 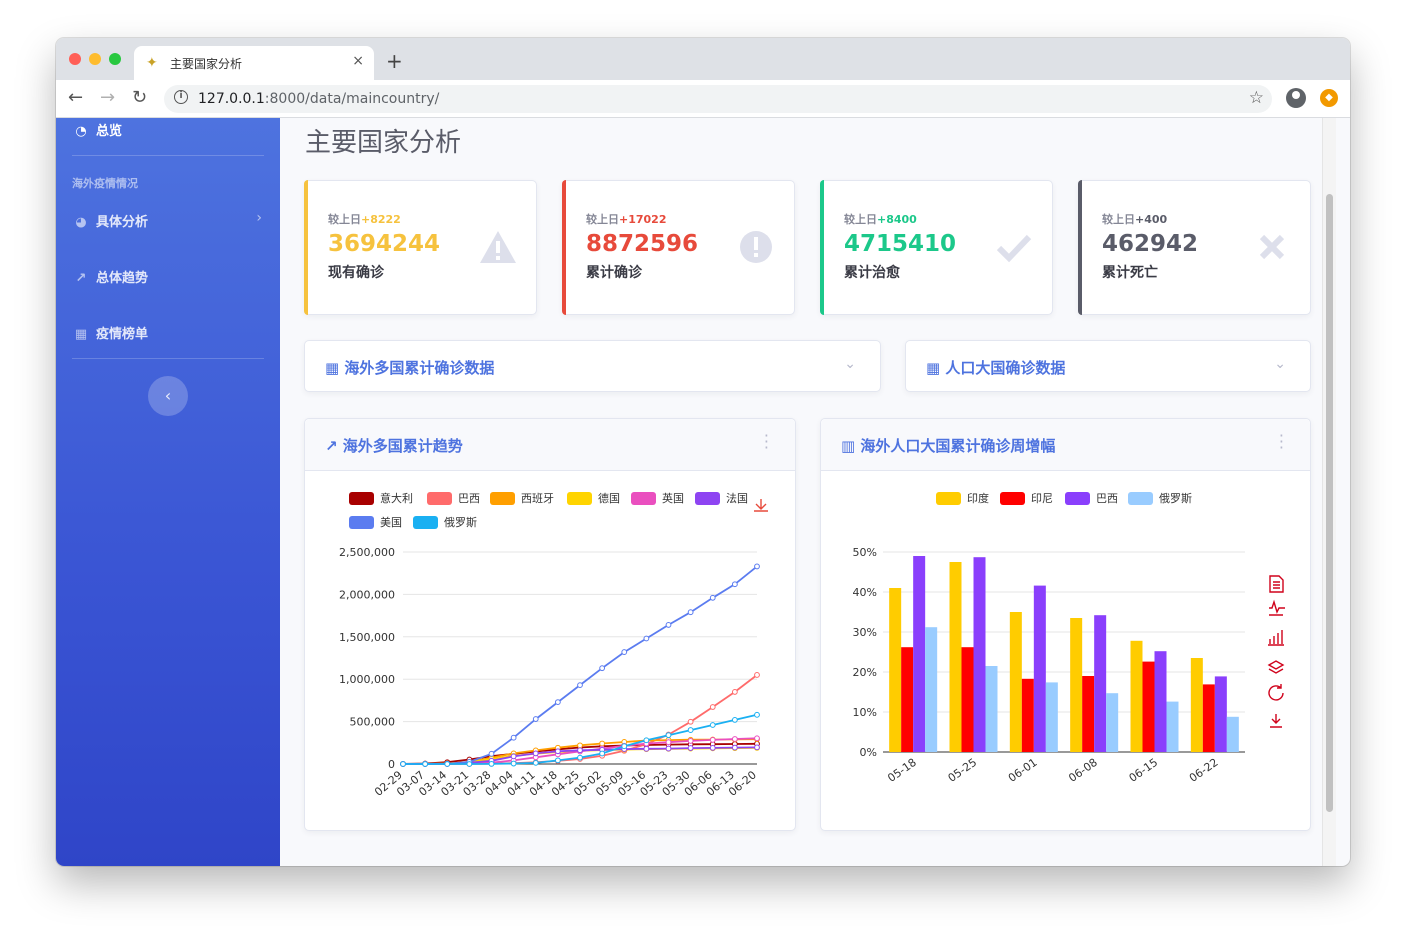 What do you see at coordinates (642, 244) in the screenshot?
I see `stat-value: 8872596` at bounding box center [642, 244].